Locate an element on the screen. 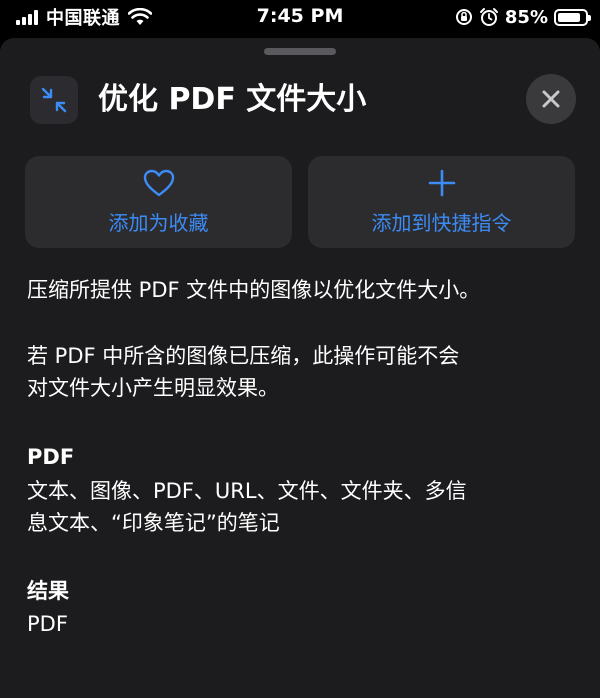  add-to-shortcut-label: 添加到快捷指令 is located at coordinates (441, 223).